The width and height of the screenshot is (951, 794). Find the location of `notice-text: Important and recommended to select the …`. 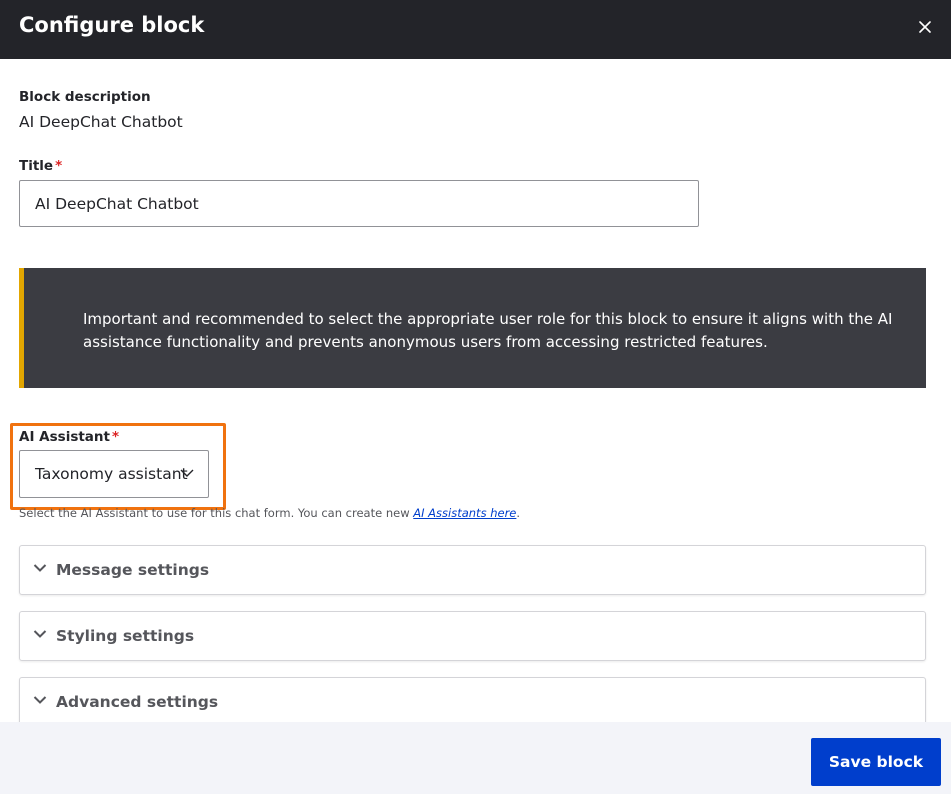

notice-text: Important and recommended to select the … is located at coordinates (488, 330).